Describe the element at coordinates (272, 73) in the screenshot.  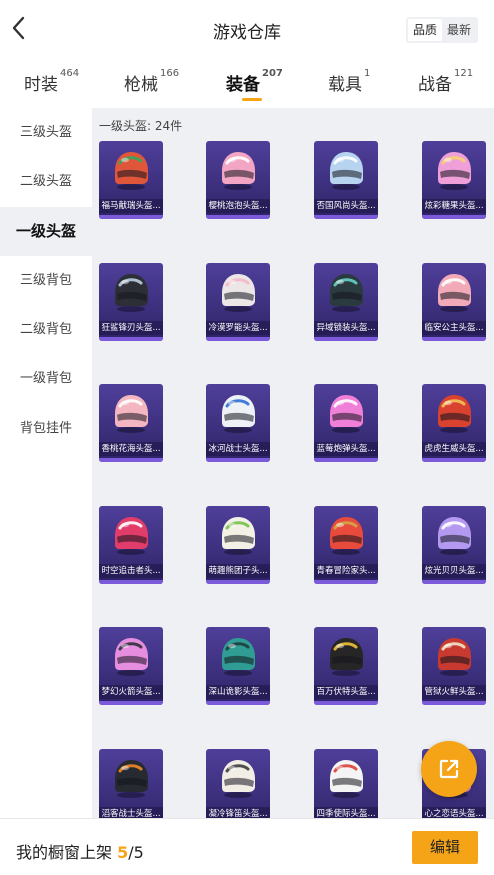
I see `tab-count: 207` at that location.